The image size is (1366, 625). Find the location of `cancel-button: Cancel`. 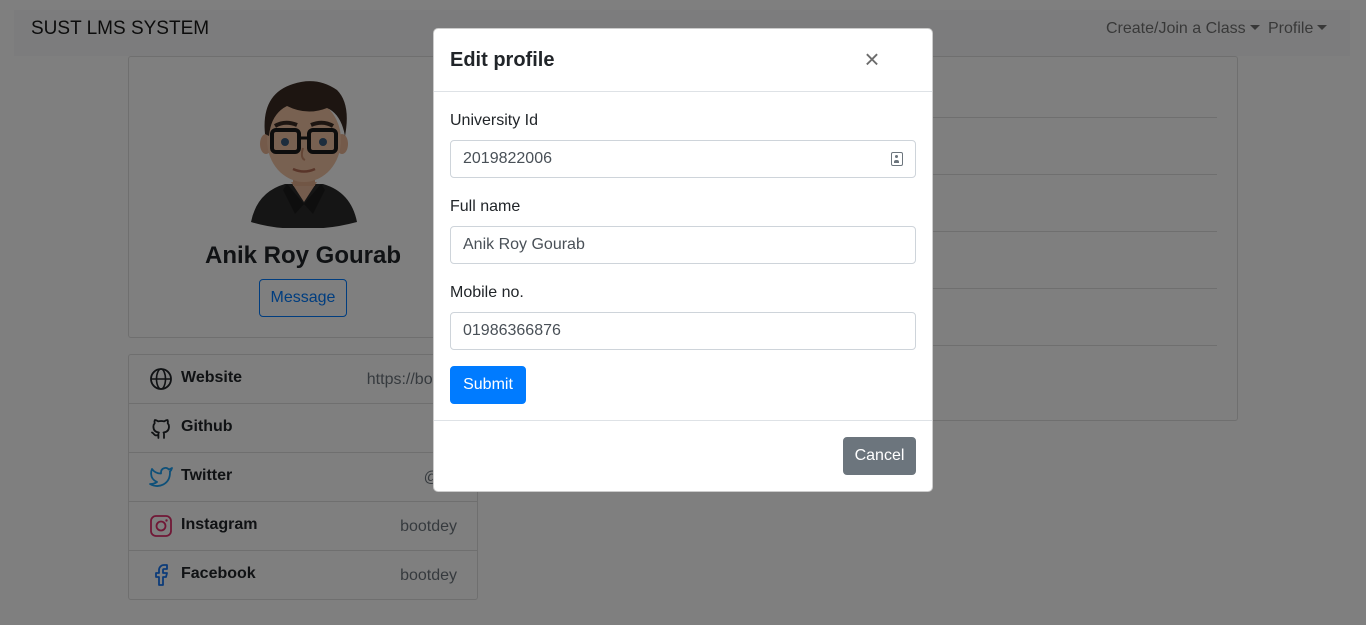

cancel-button: Cancel is located at coordinates (879, 456).